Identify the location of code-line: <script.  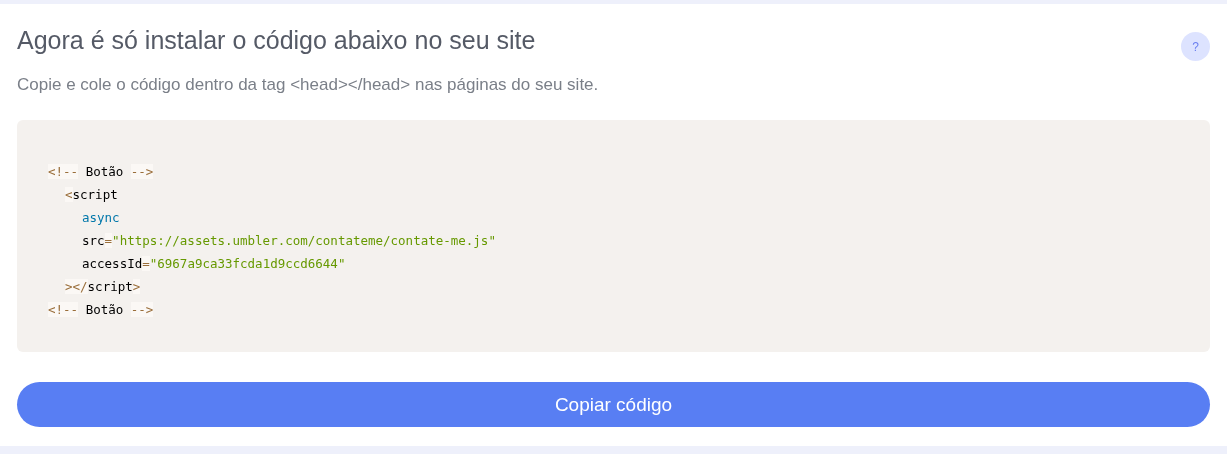
(91, 195).